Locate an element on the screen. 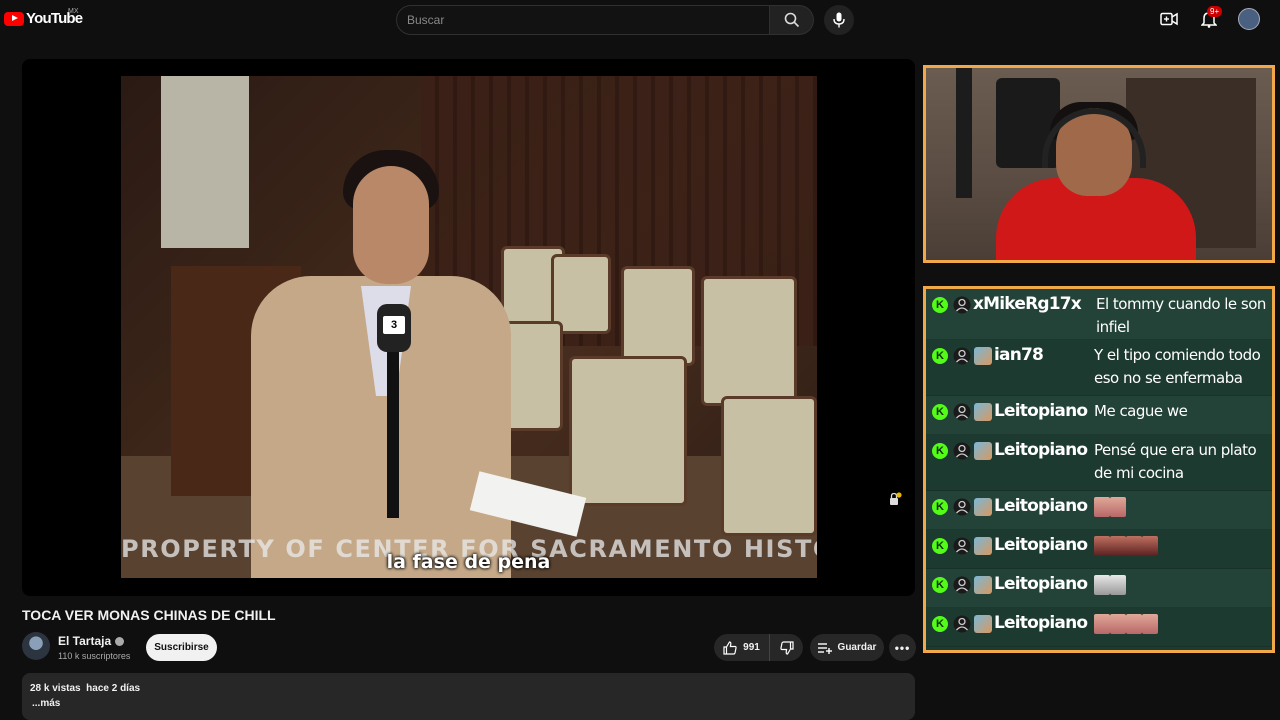  video-subtitle: la fase de pena is located at coordinates (468, 562).